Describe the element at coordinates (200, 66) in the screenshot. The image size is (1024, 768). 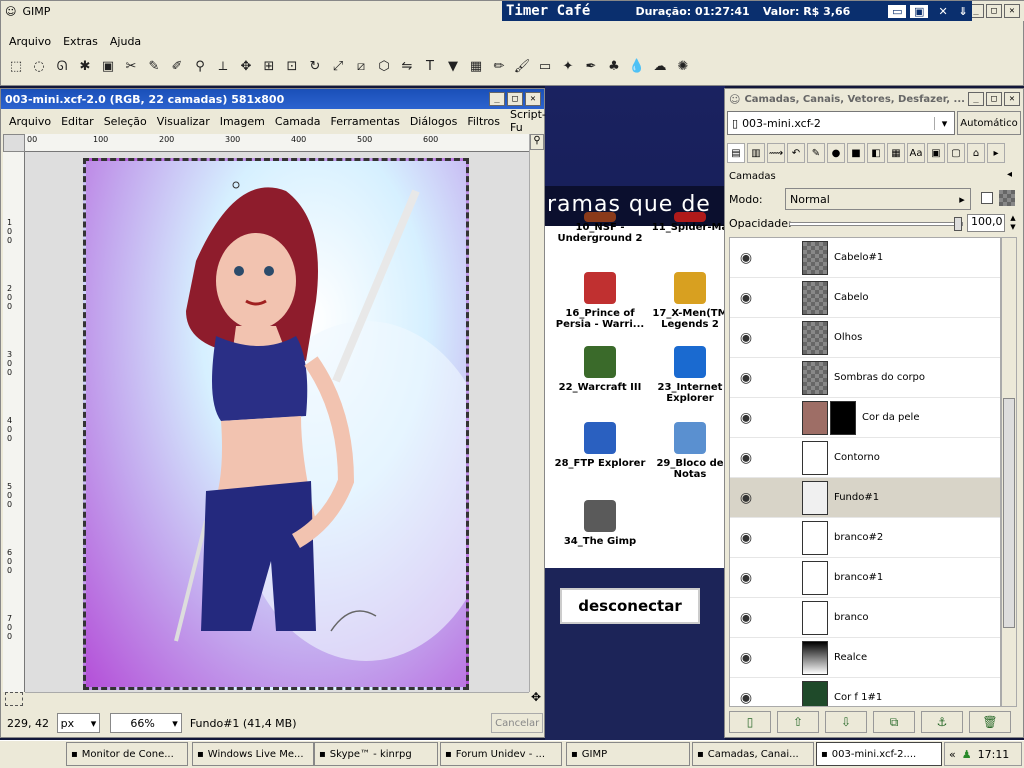
I see `zoom-tool-icon: ⚲` at that location.